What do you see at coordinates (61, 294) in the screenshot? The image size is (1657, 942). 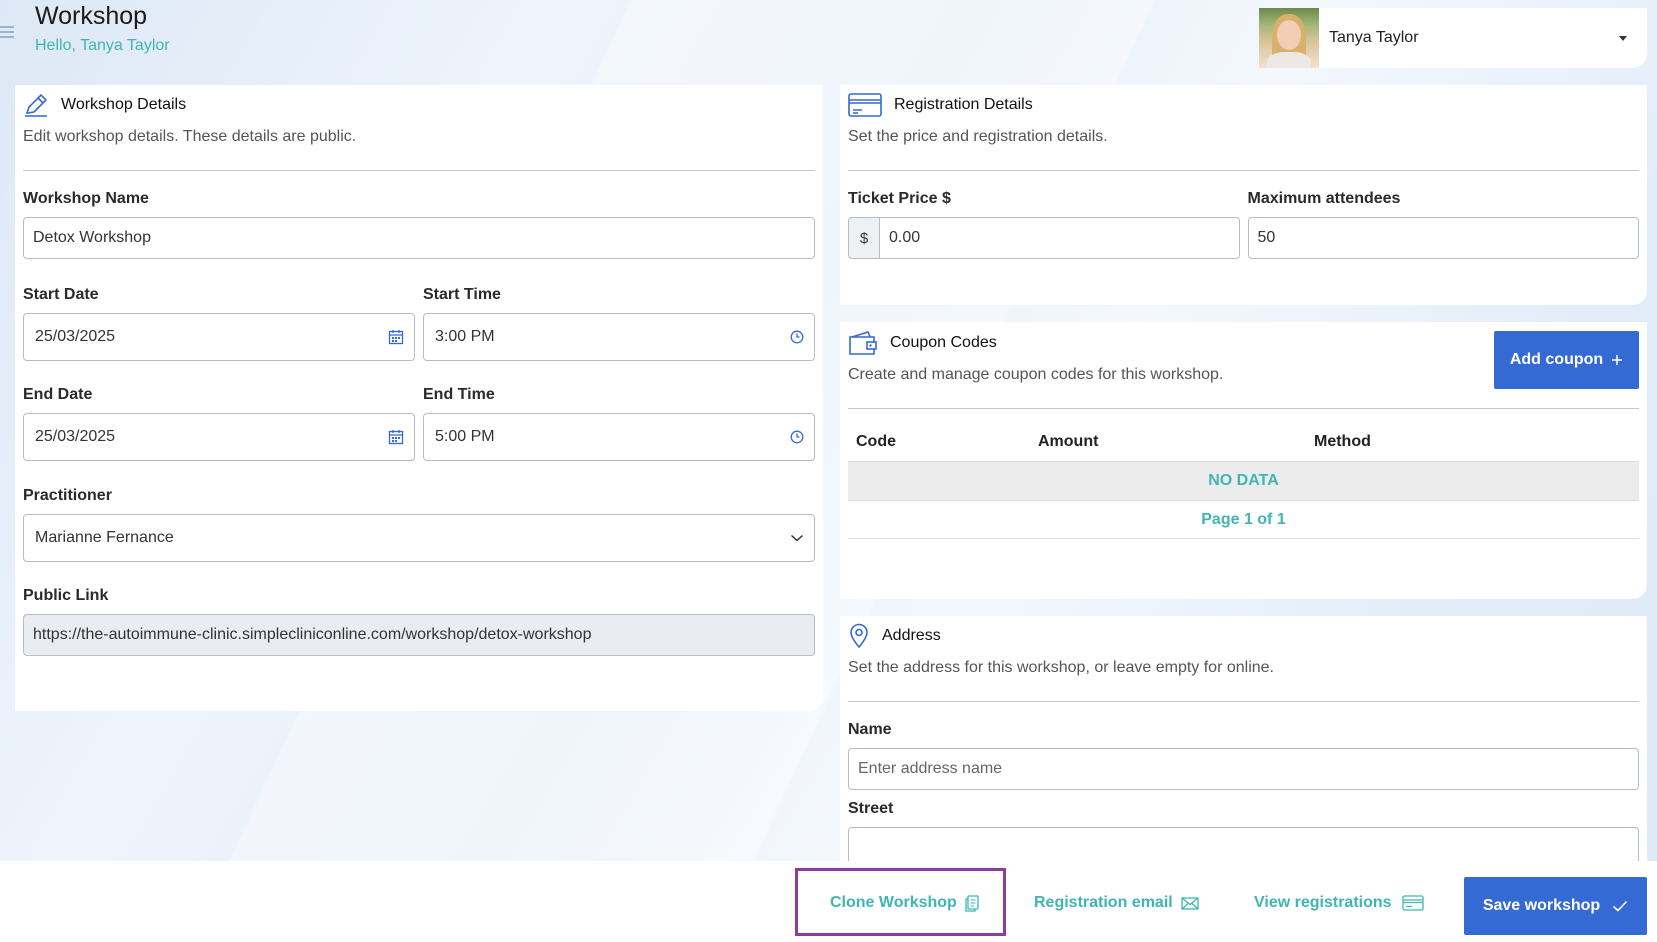 I see `start-date-label: Start Date` at bounding box center [61, 294].